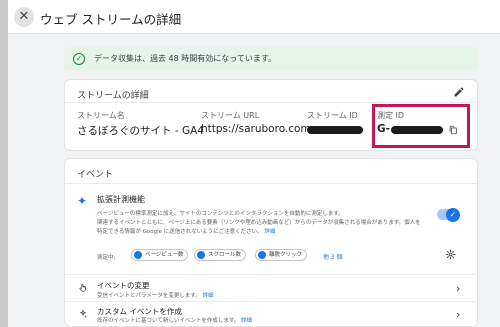 Image resolution: width=500 pixels, height=327 pixels. I want to click on toggle-check-icon: ✓, so click(453, 214).